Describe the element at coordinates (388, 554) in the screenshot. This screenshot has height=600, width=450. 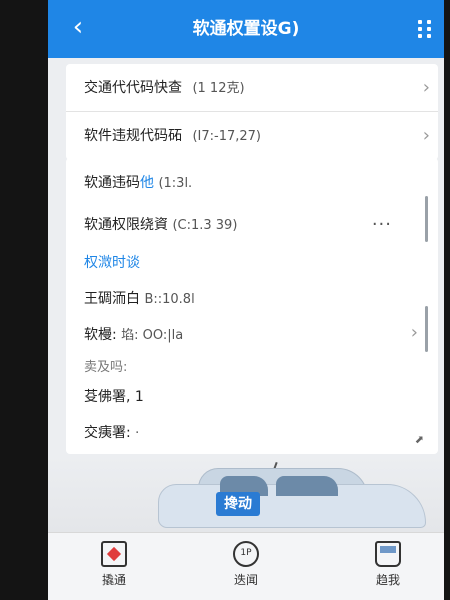
I see `car-icon` at that location.